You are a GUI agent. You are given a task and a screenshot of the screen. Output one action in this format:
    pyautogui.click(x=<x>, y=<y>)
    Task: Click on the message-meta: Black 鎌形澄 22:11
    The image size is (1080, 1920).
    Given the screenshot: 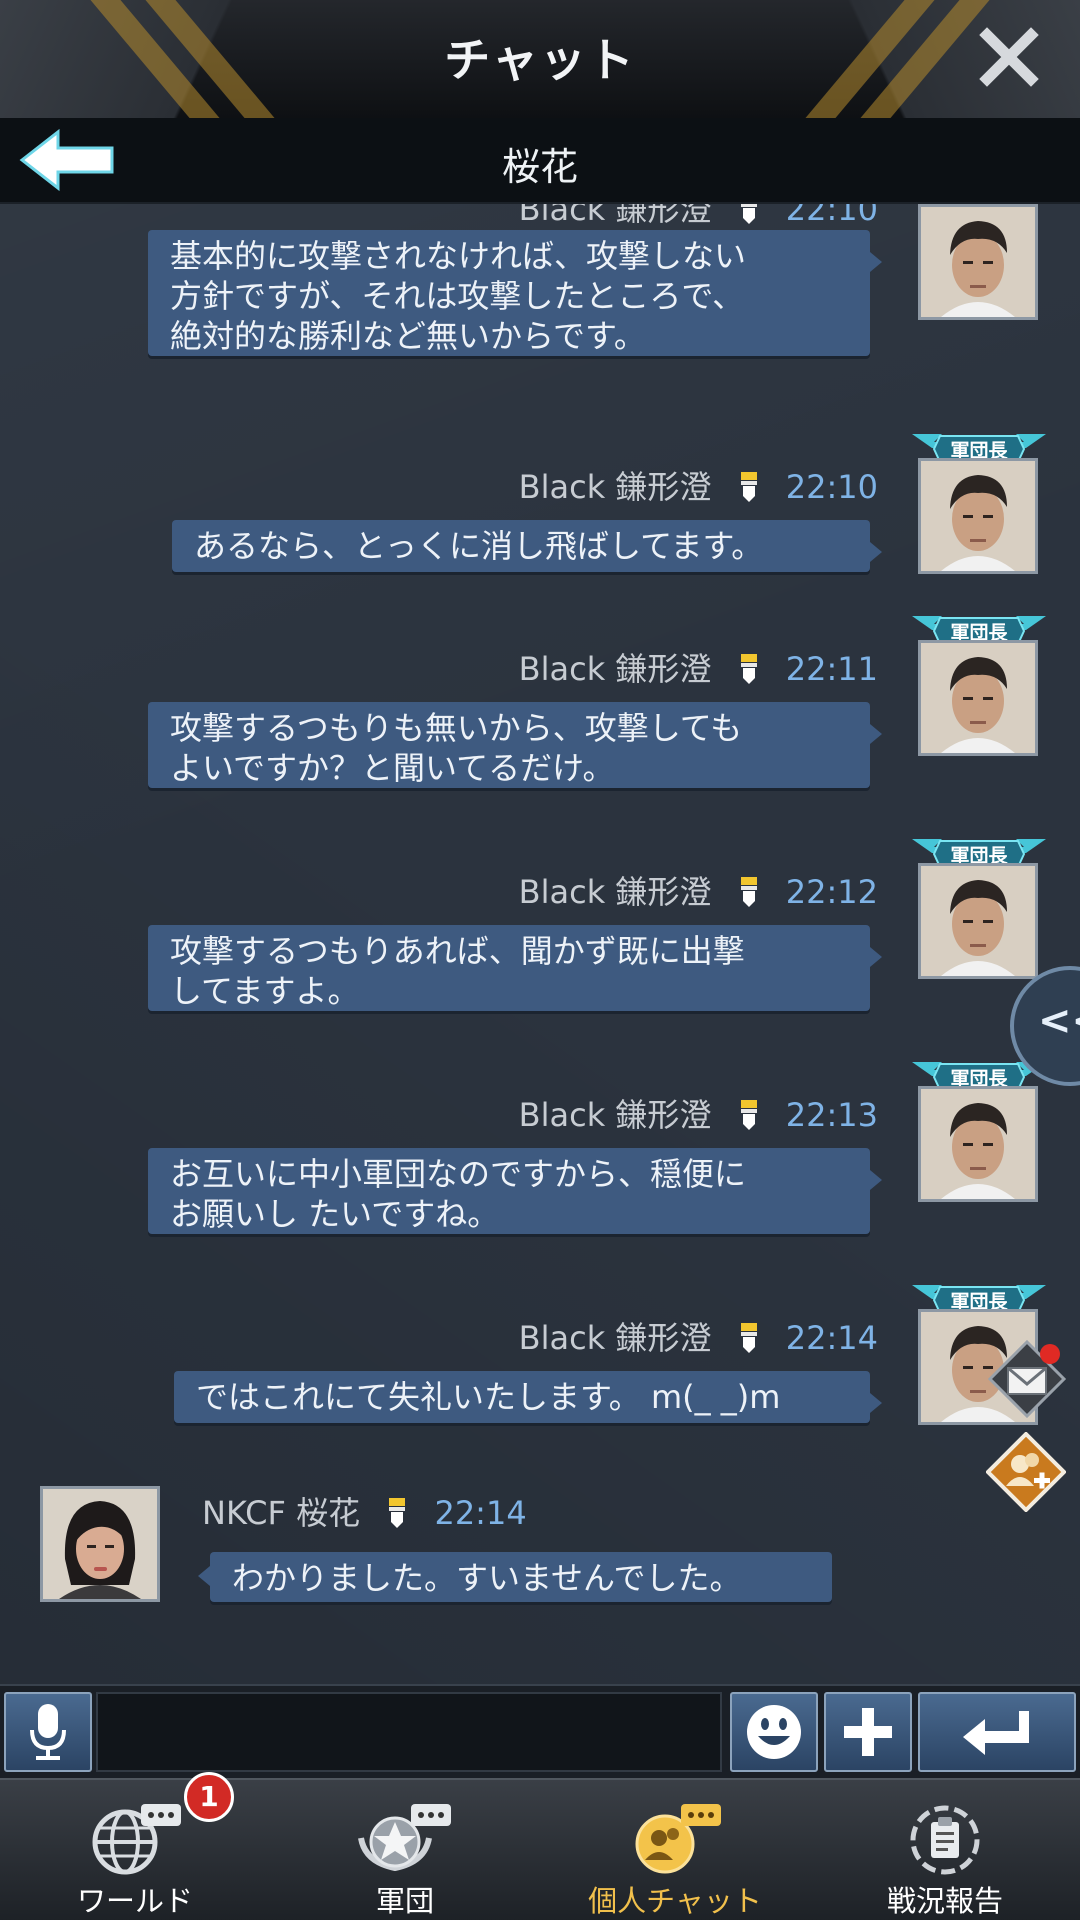 What is the action you would take?
    pyautogui.click(x=698, y=667)
    